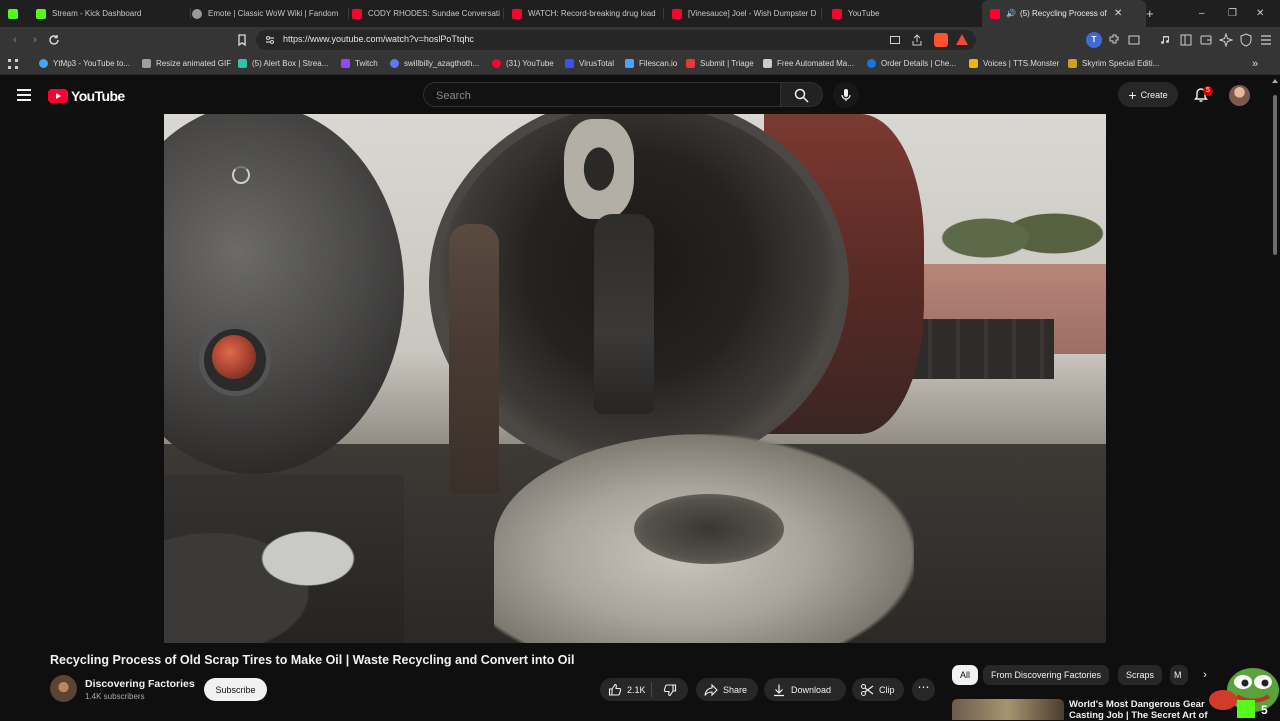 This screenshot has height=721, width=1280. Describe the element at coordinates (197, 13) in the screenshot. I see `fandom-favicon-icon` at that location.